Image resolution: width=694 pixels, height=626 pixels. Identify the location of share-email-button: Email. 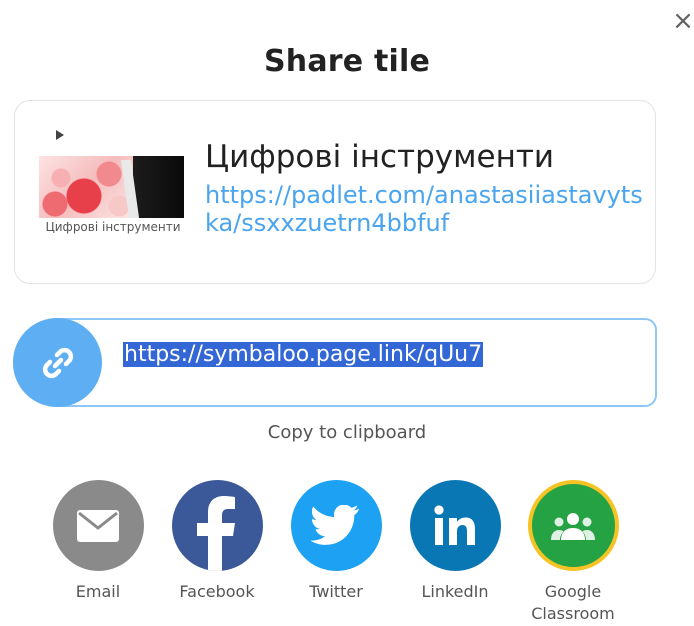
(98, 541).